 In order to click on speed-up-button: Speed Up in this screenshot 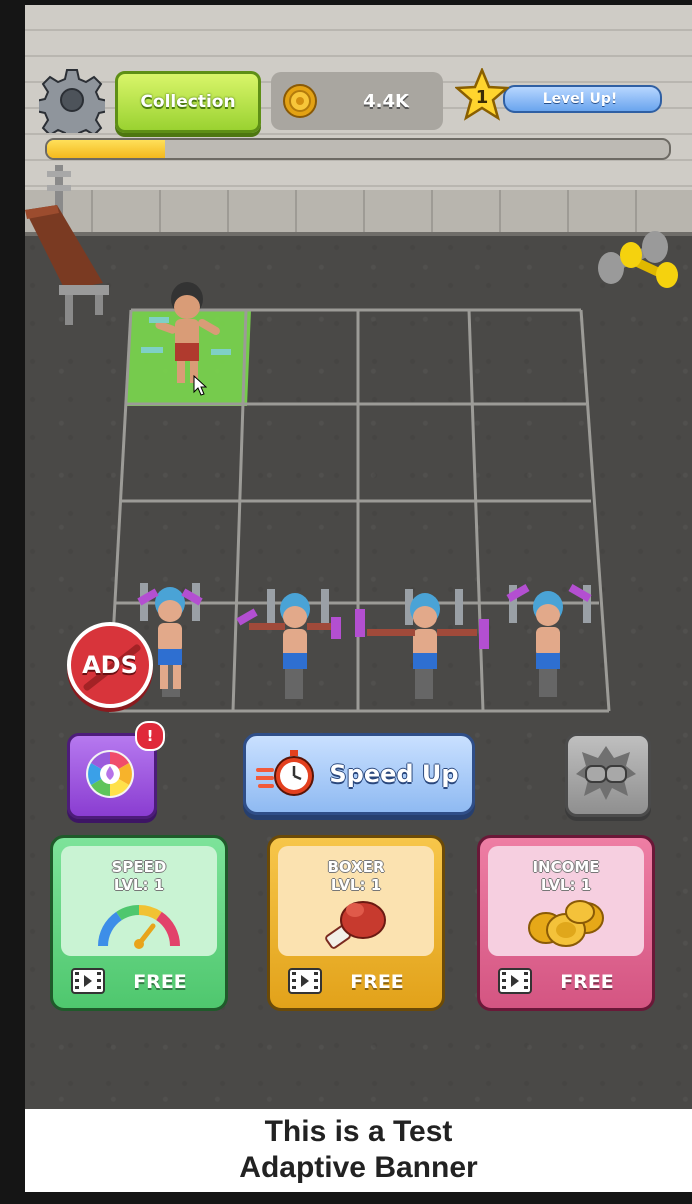, I will do `click(359, 774)`.